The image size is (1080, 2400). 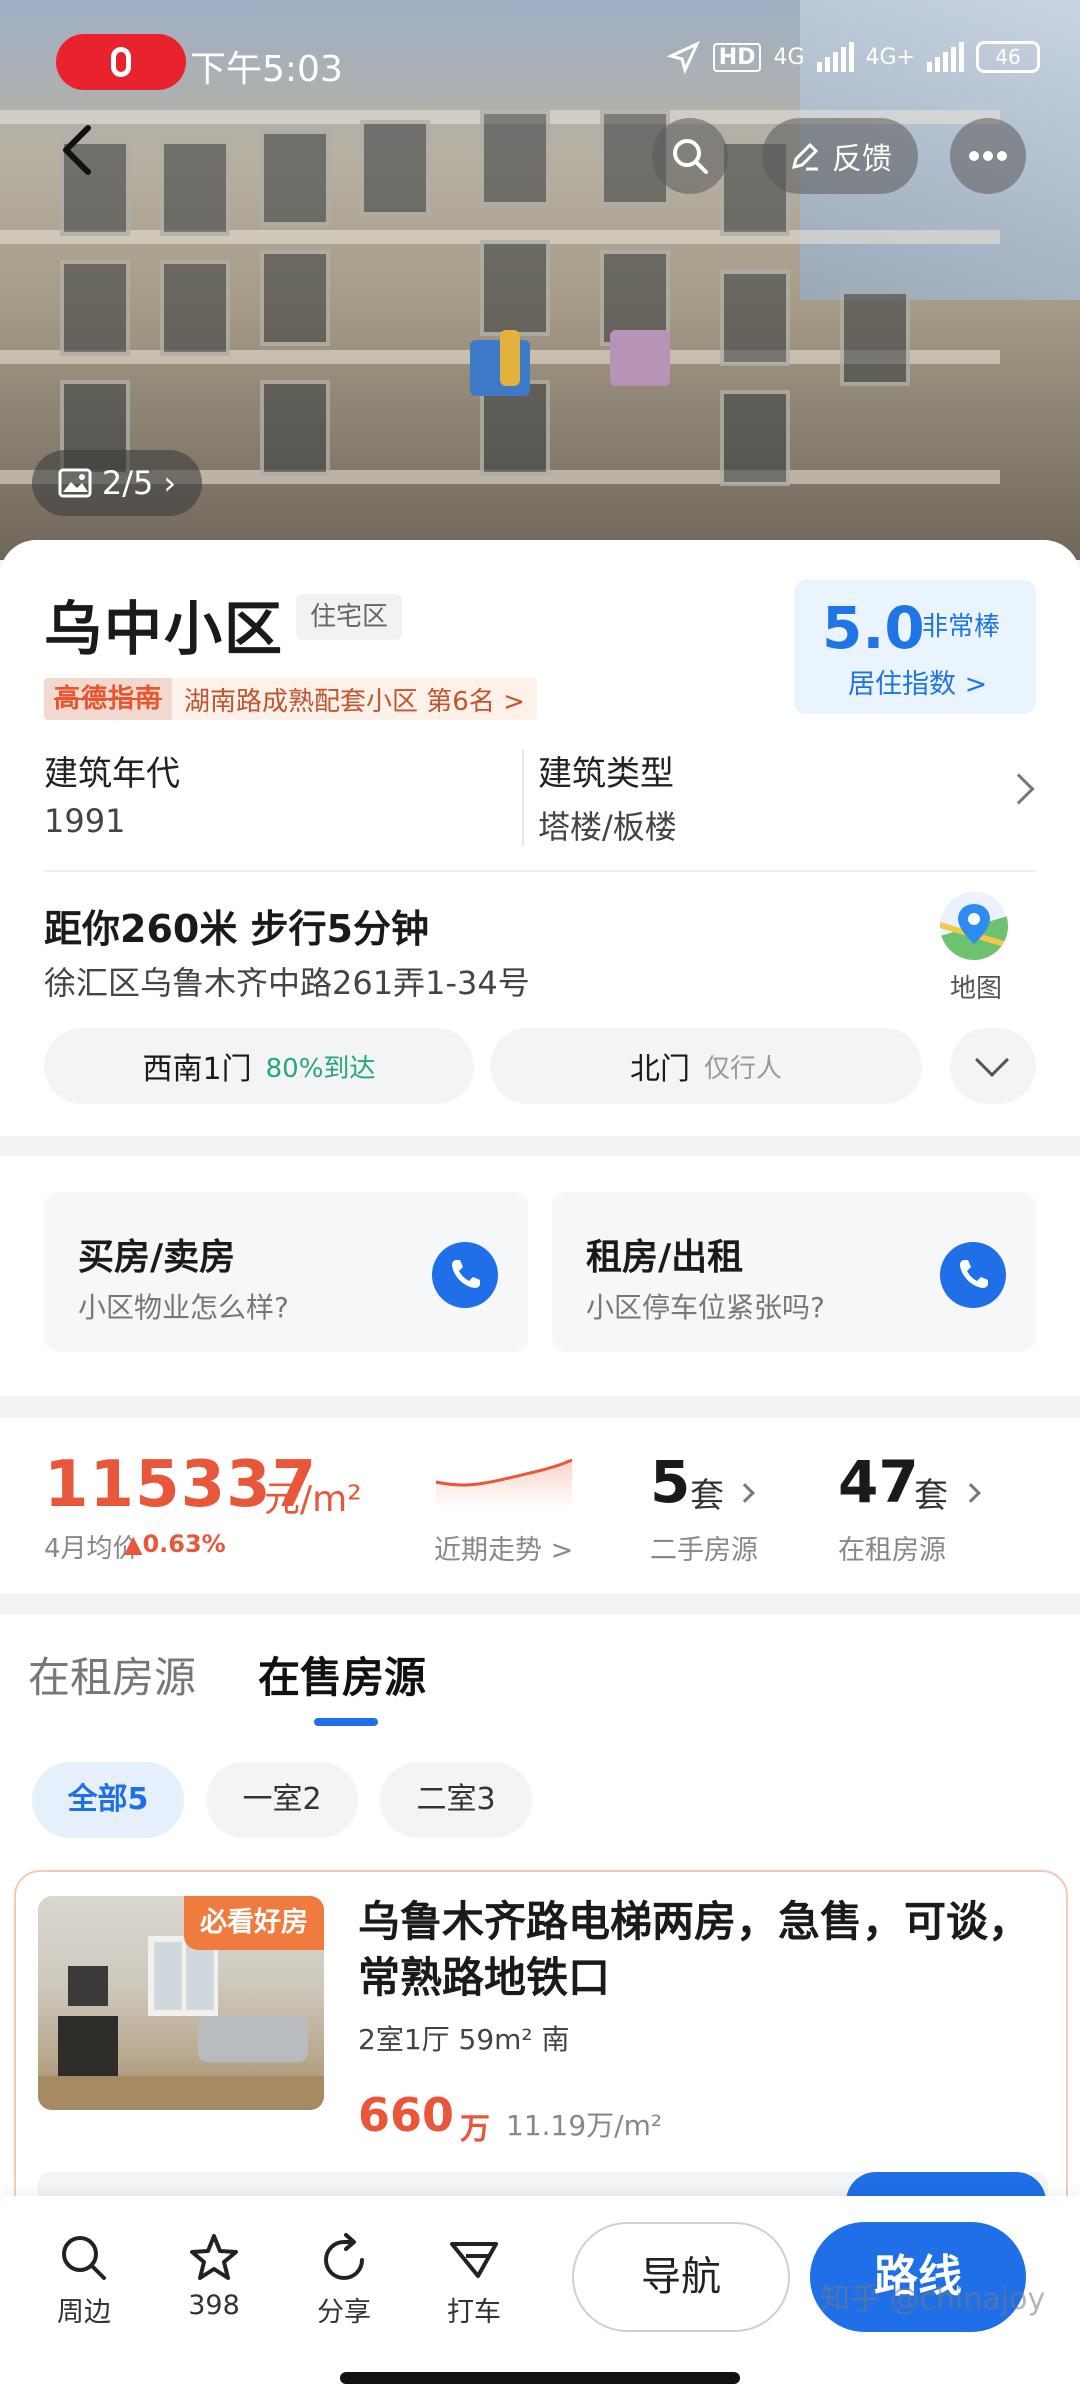 What do you see at coordinates (290, 699) in the screenshot?
I see `ranking-badge: 高德指南 湖南路成熟配套小区 第6名 >` at bounding box center [290, 699].